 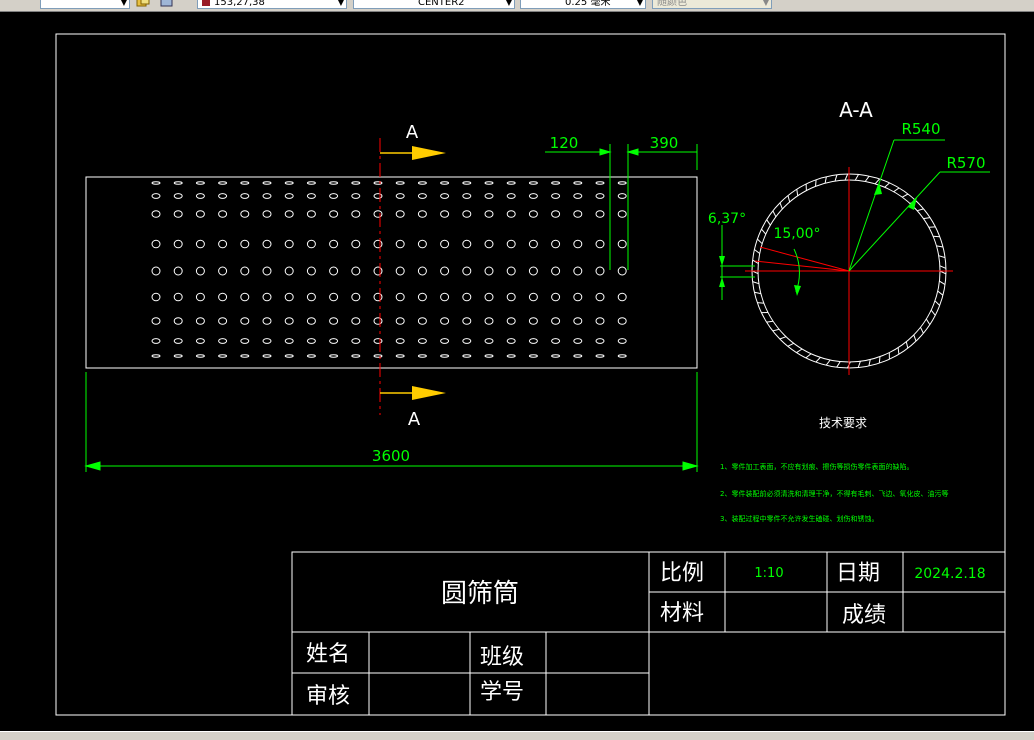 I want to click on section-view-label: A-A, so click(x=856, y=110).